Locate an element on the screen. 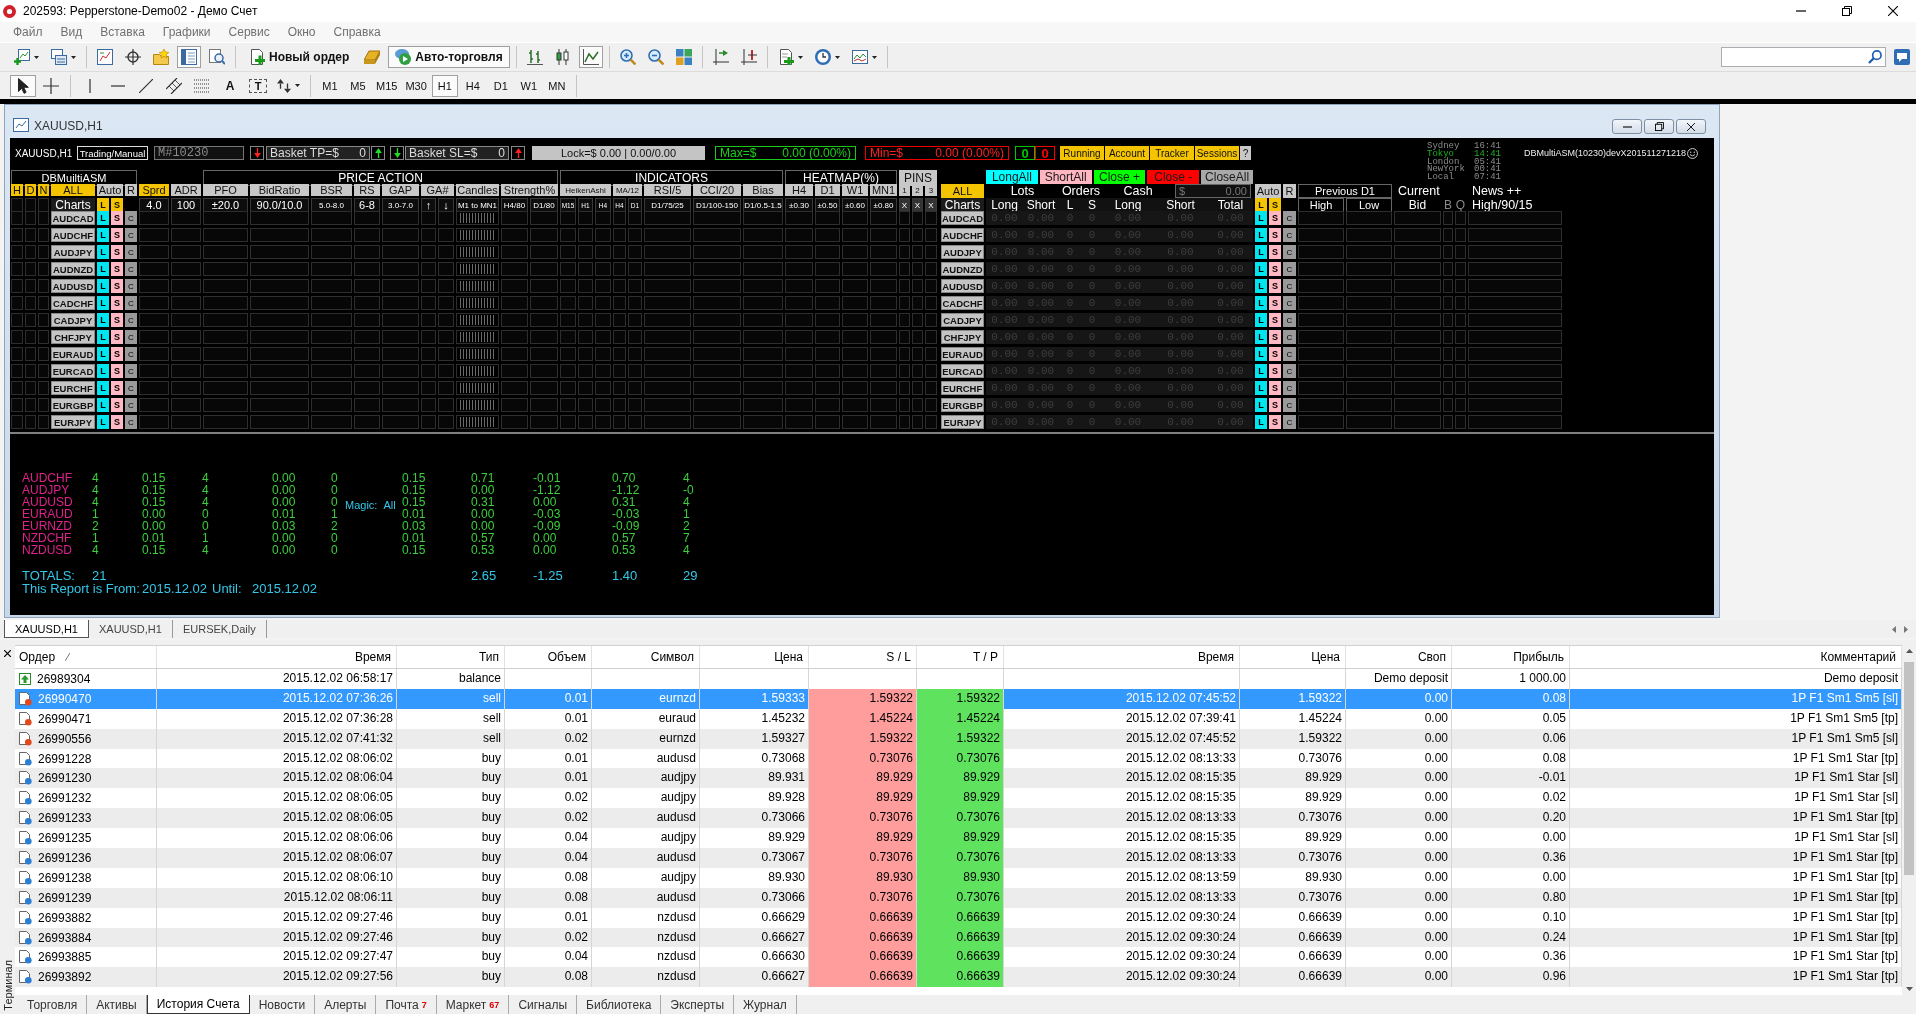 This screenshot has height=1014, width=1916. toolbar-button: D1 is located at coordinates (500, 85).